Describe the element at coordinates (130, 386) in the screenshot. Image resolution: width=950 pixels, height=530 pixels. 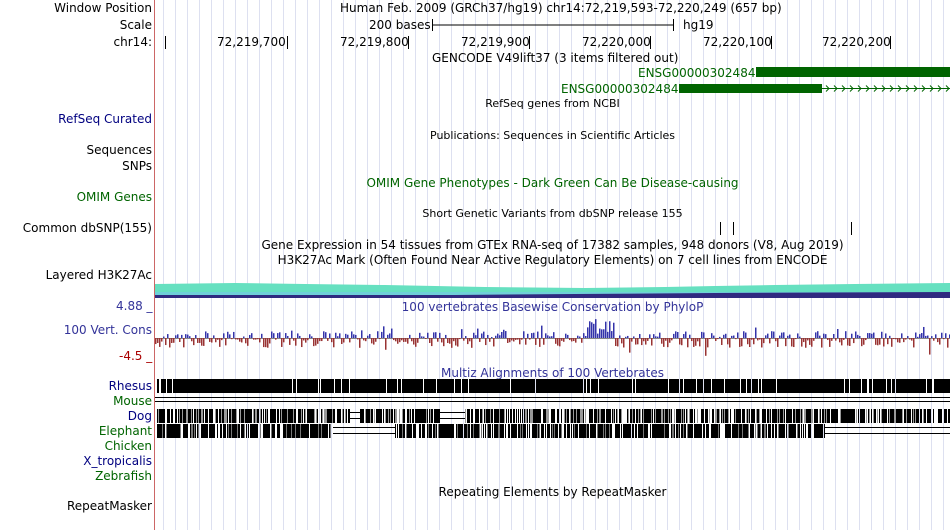
I see `species-label-rhesus: Rhesus` at that location.